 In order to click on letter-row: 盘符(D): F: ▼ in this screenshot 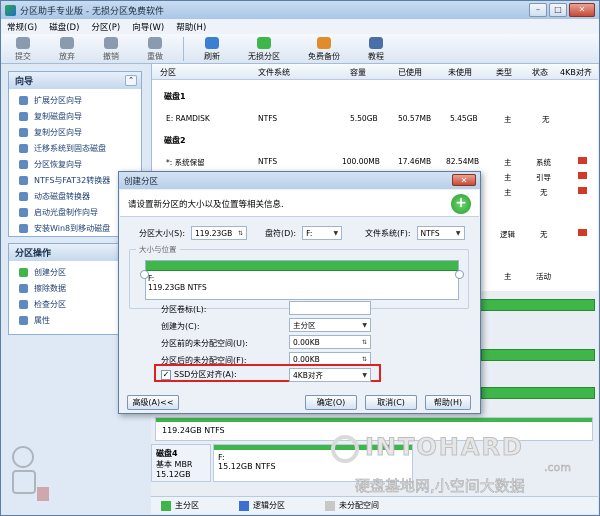, I will do `click(304, 233)`.